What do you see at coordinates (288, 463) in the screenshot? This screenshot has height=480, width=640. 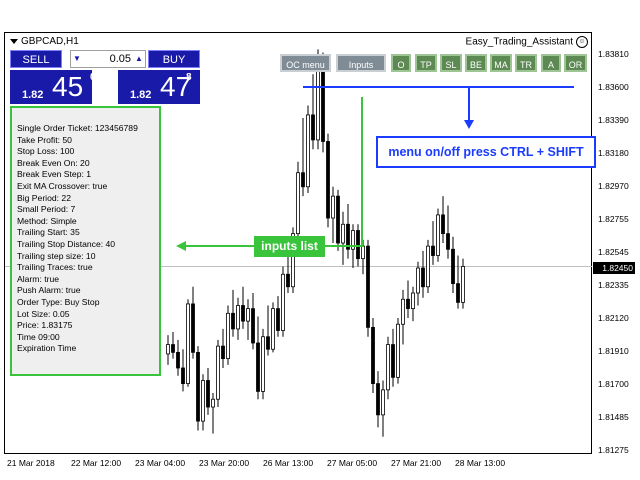 I see `time-tick: 26 Mar 13:00` at bounding box center [288, 463].